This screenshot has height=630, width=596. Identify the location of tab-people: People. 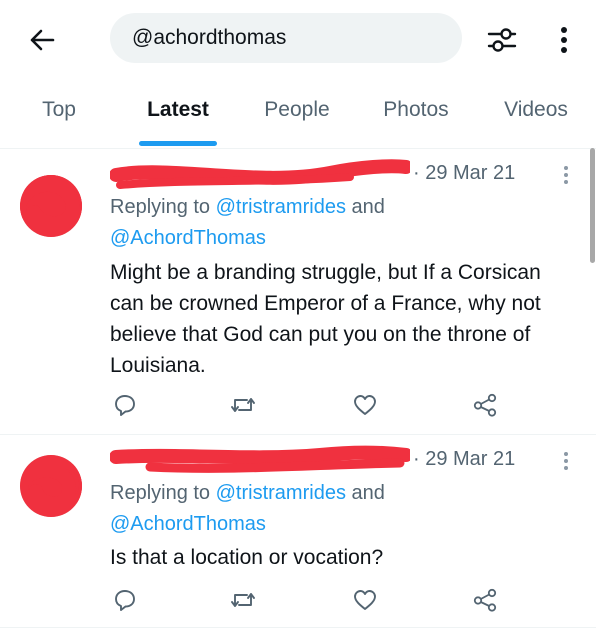
(296, 110).